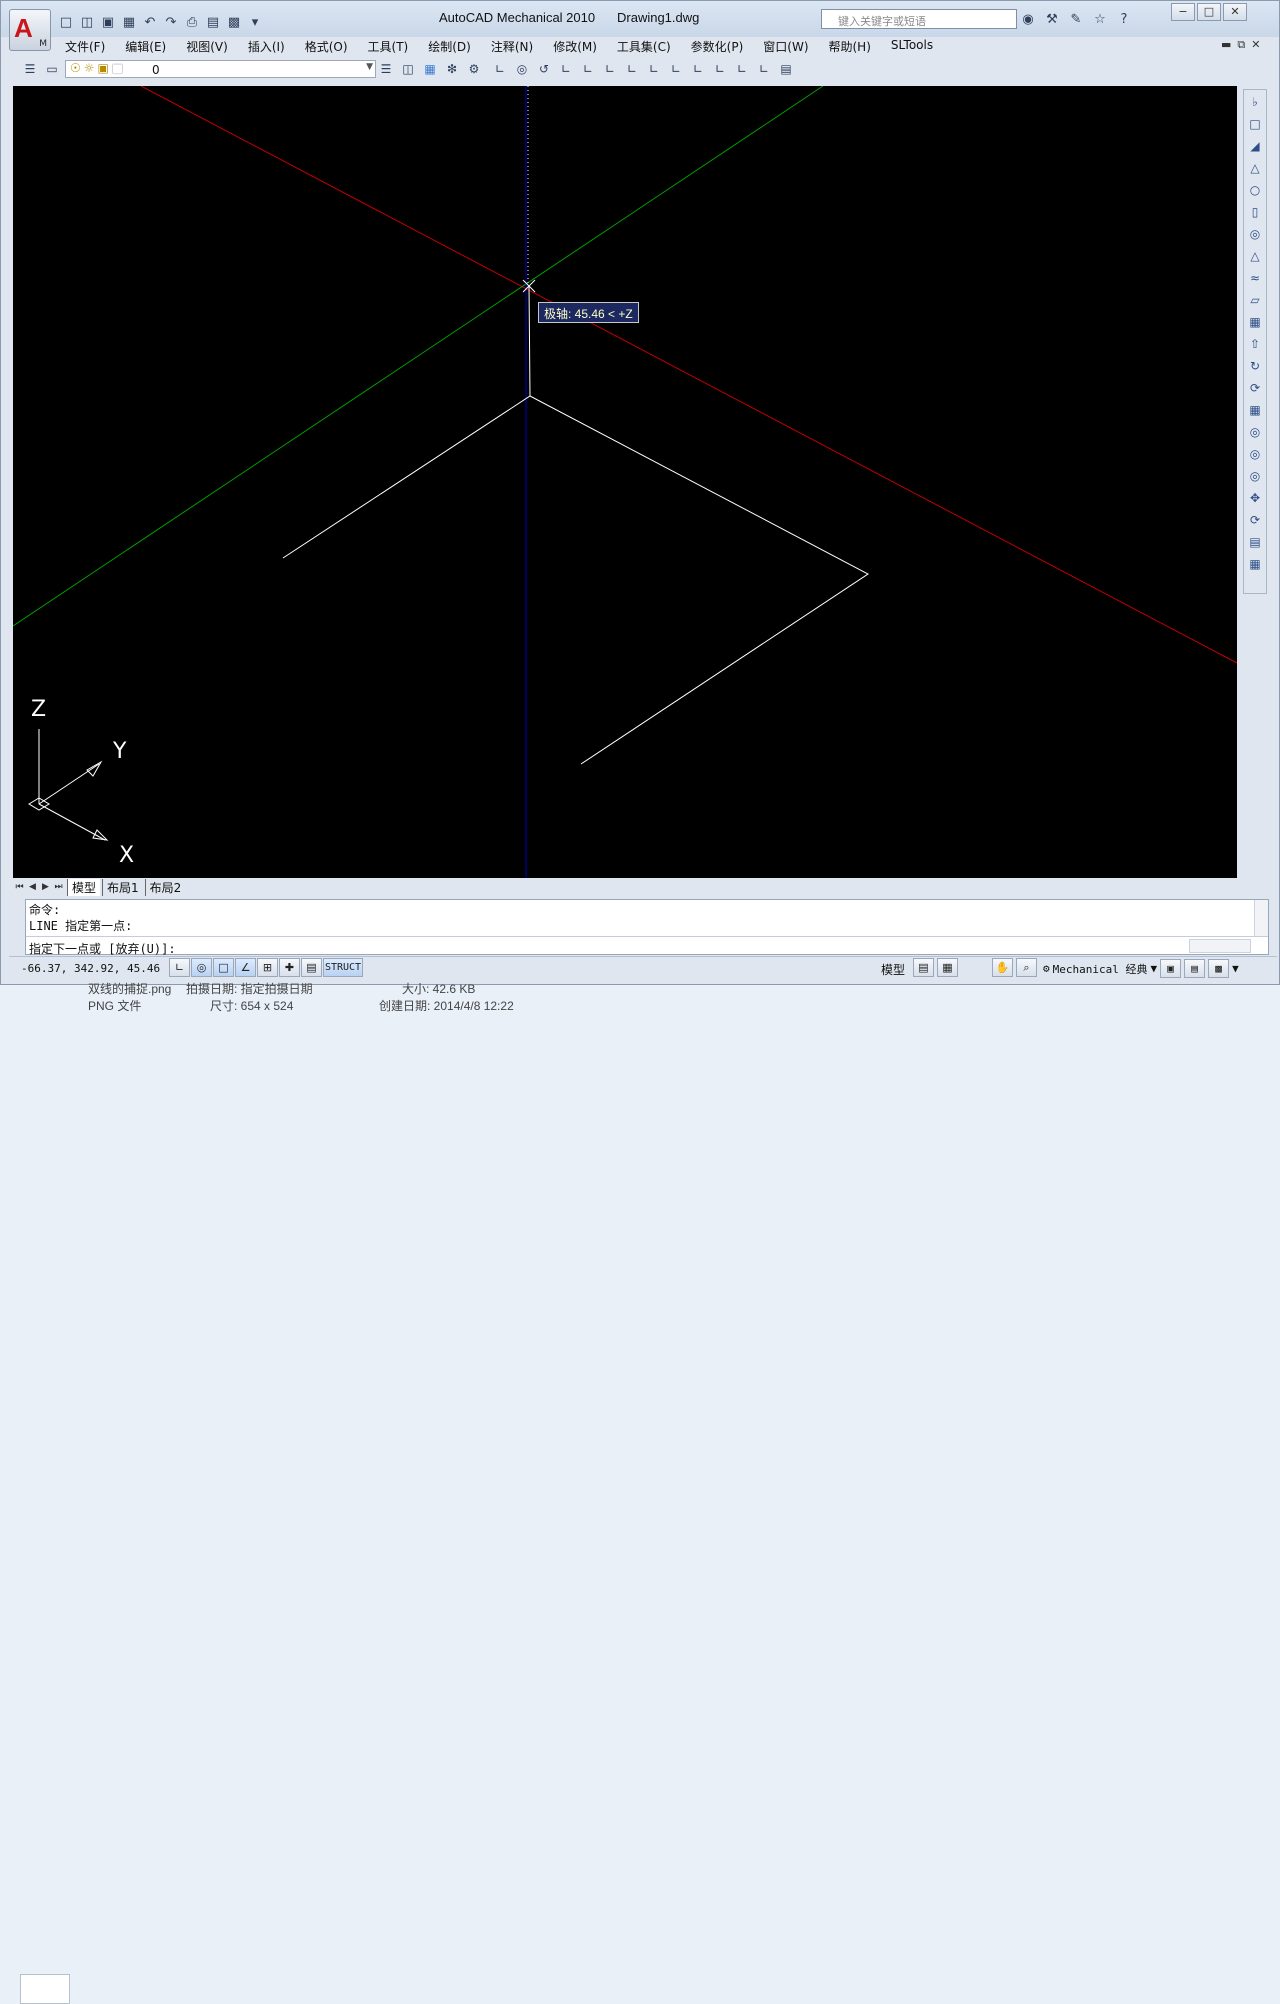  Describe the element at coordinates (474, 69) in the screenshot. I see `layer-match-icon: ⚙` at that location.